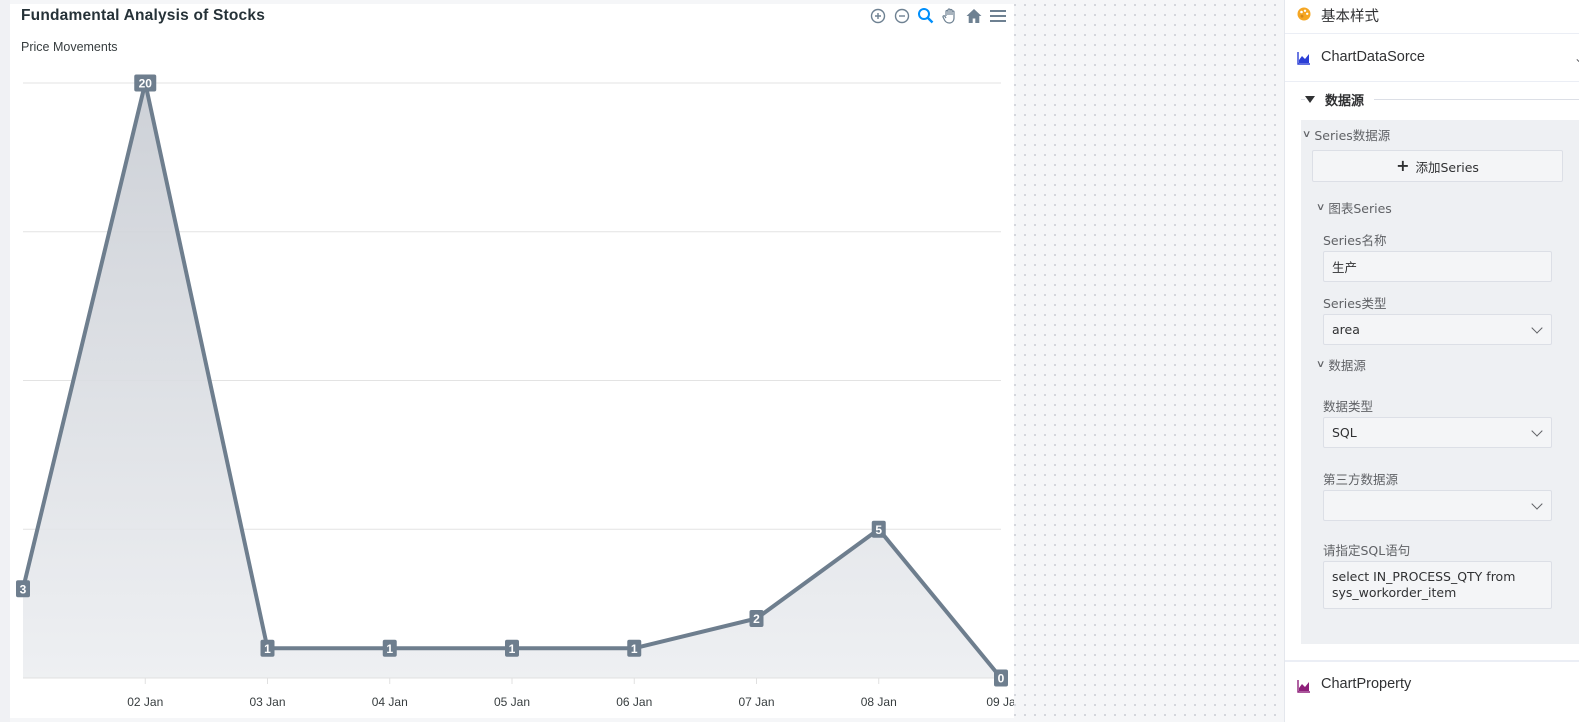 Image resolution: width=1579 pixels, height=722 pixels. I want to click on third-party-label: 第三方数据源, so click(1361, 479).